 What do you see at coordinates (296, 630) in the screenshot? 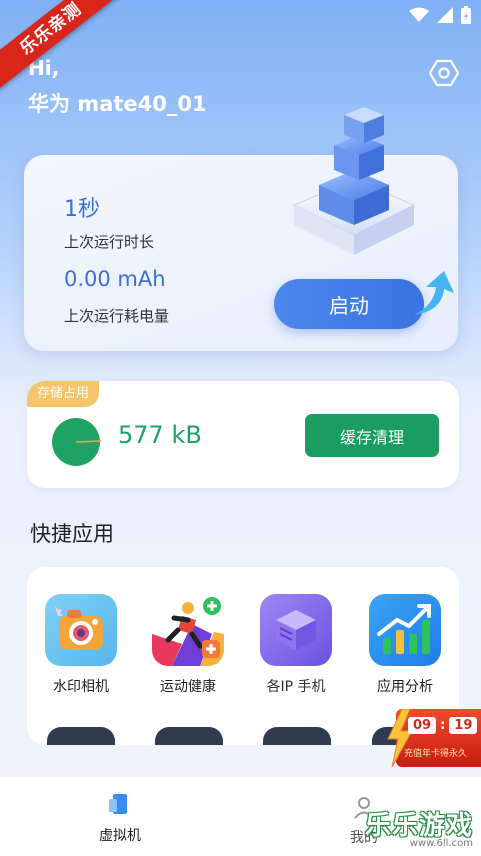
I see `server-icon` at bounding box center [296, 630].